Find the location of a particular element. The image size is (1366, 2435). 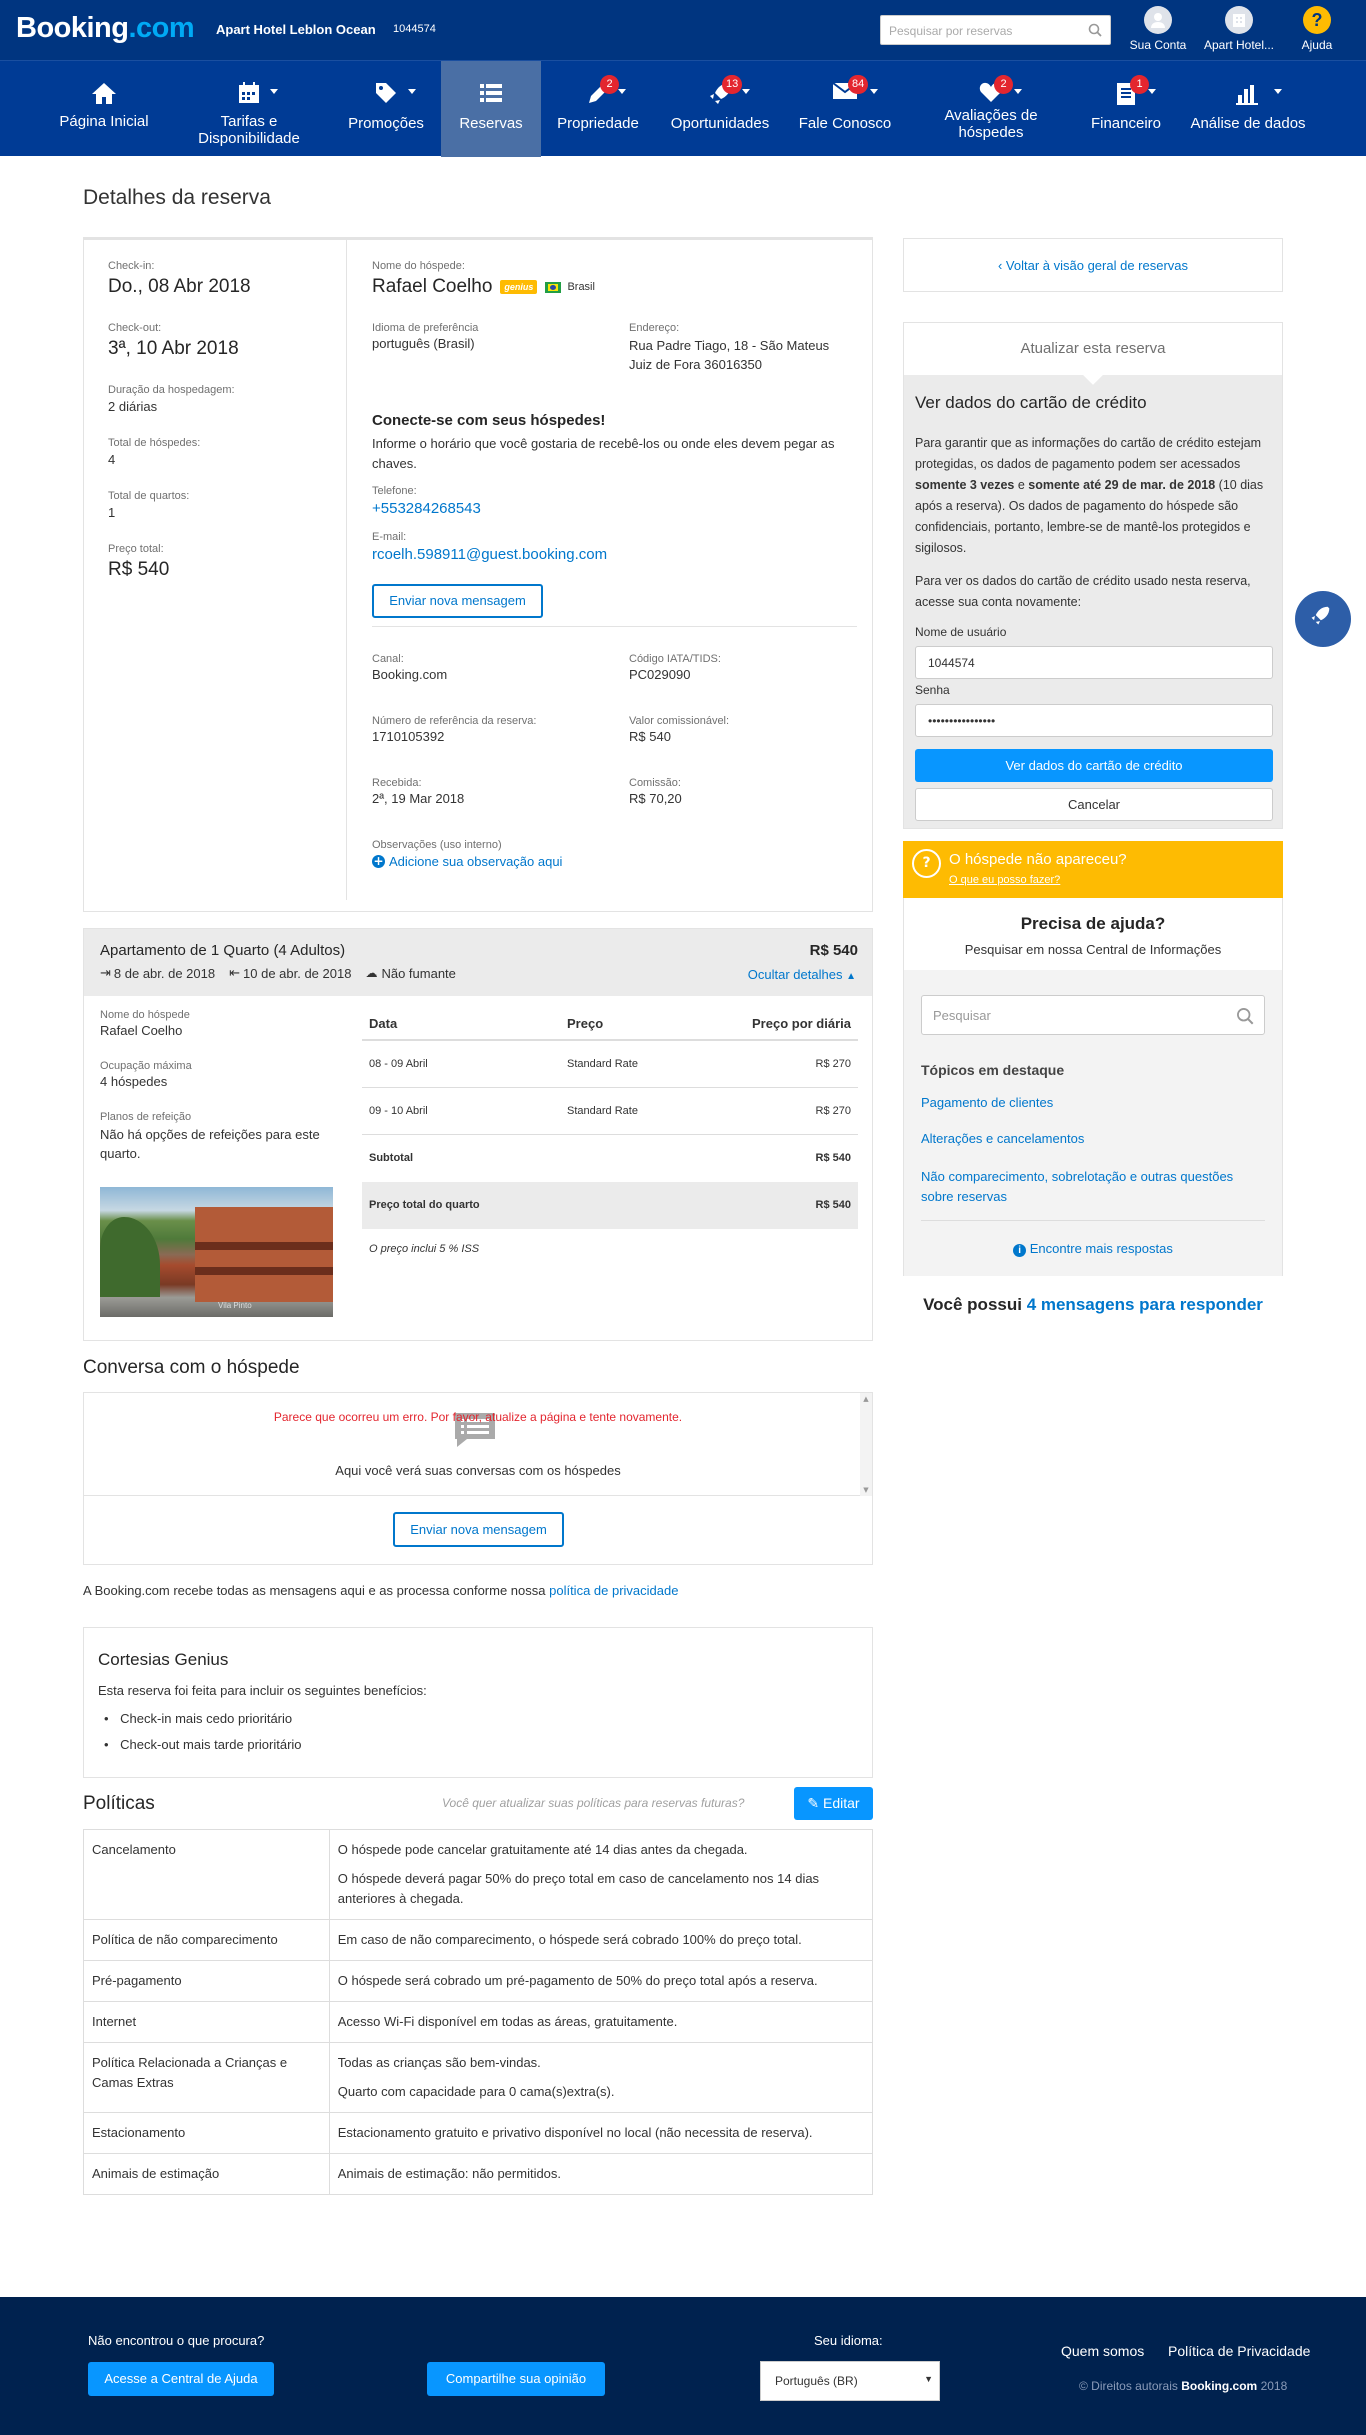

iata-block: Código IATA/TIDS: PC029090 is located at coordinates (675, 667).